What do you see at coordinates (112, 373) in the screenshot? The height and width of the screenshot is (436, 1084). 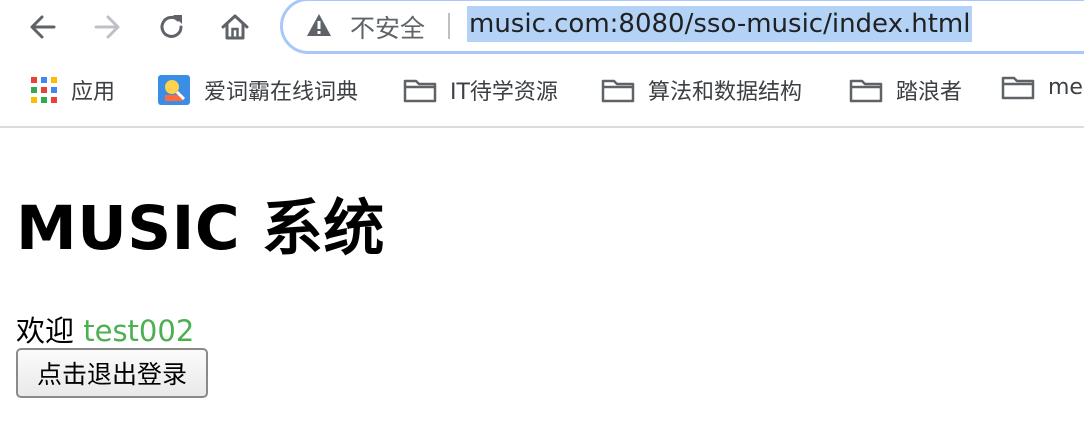 I see `logout-button: 点击退出登录` at bounding box center [112, 373].